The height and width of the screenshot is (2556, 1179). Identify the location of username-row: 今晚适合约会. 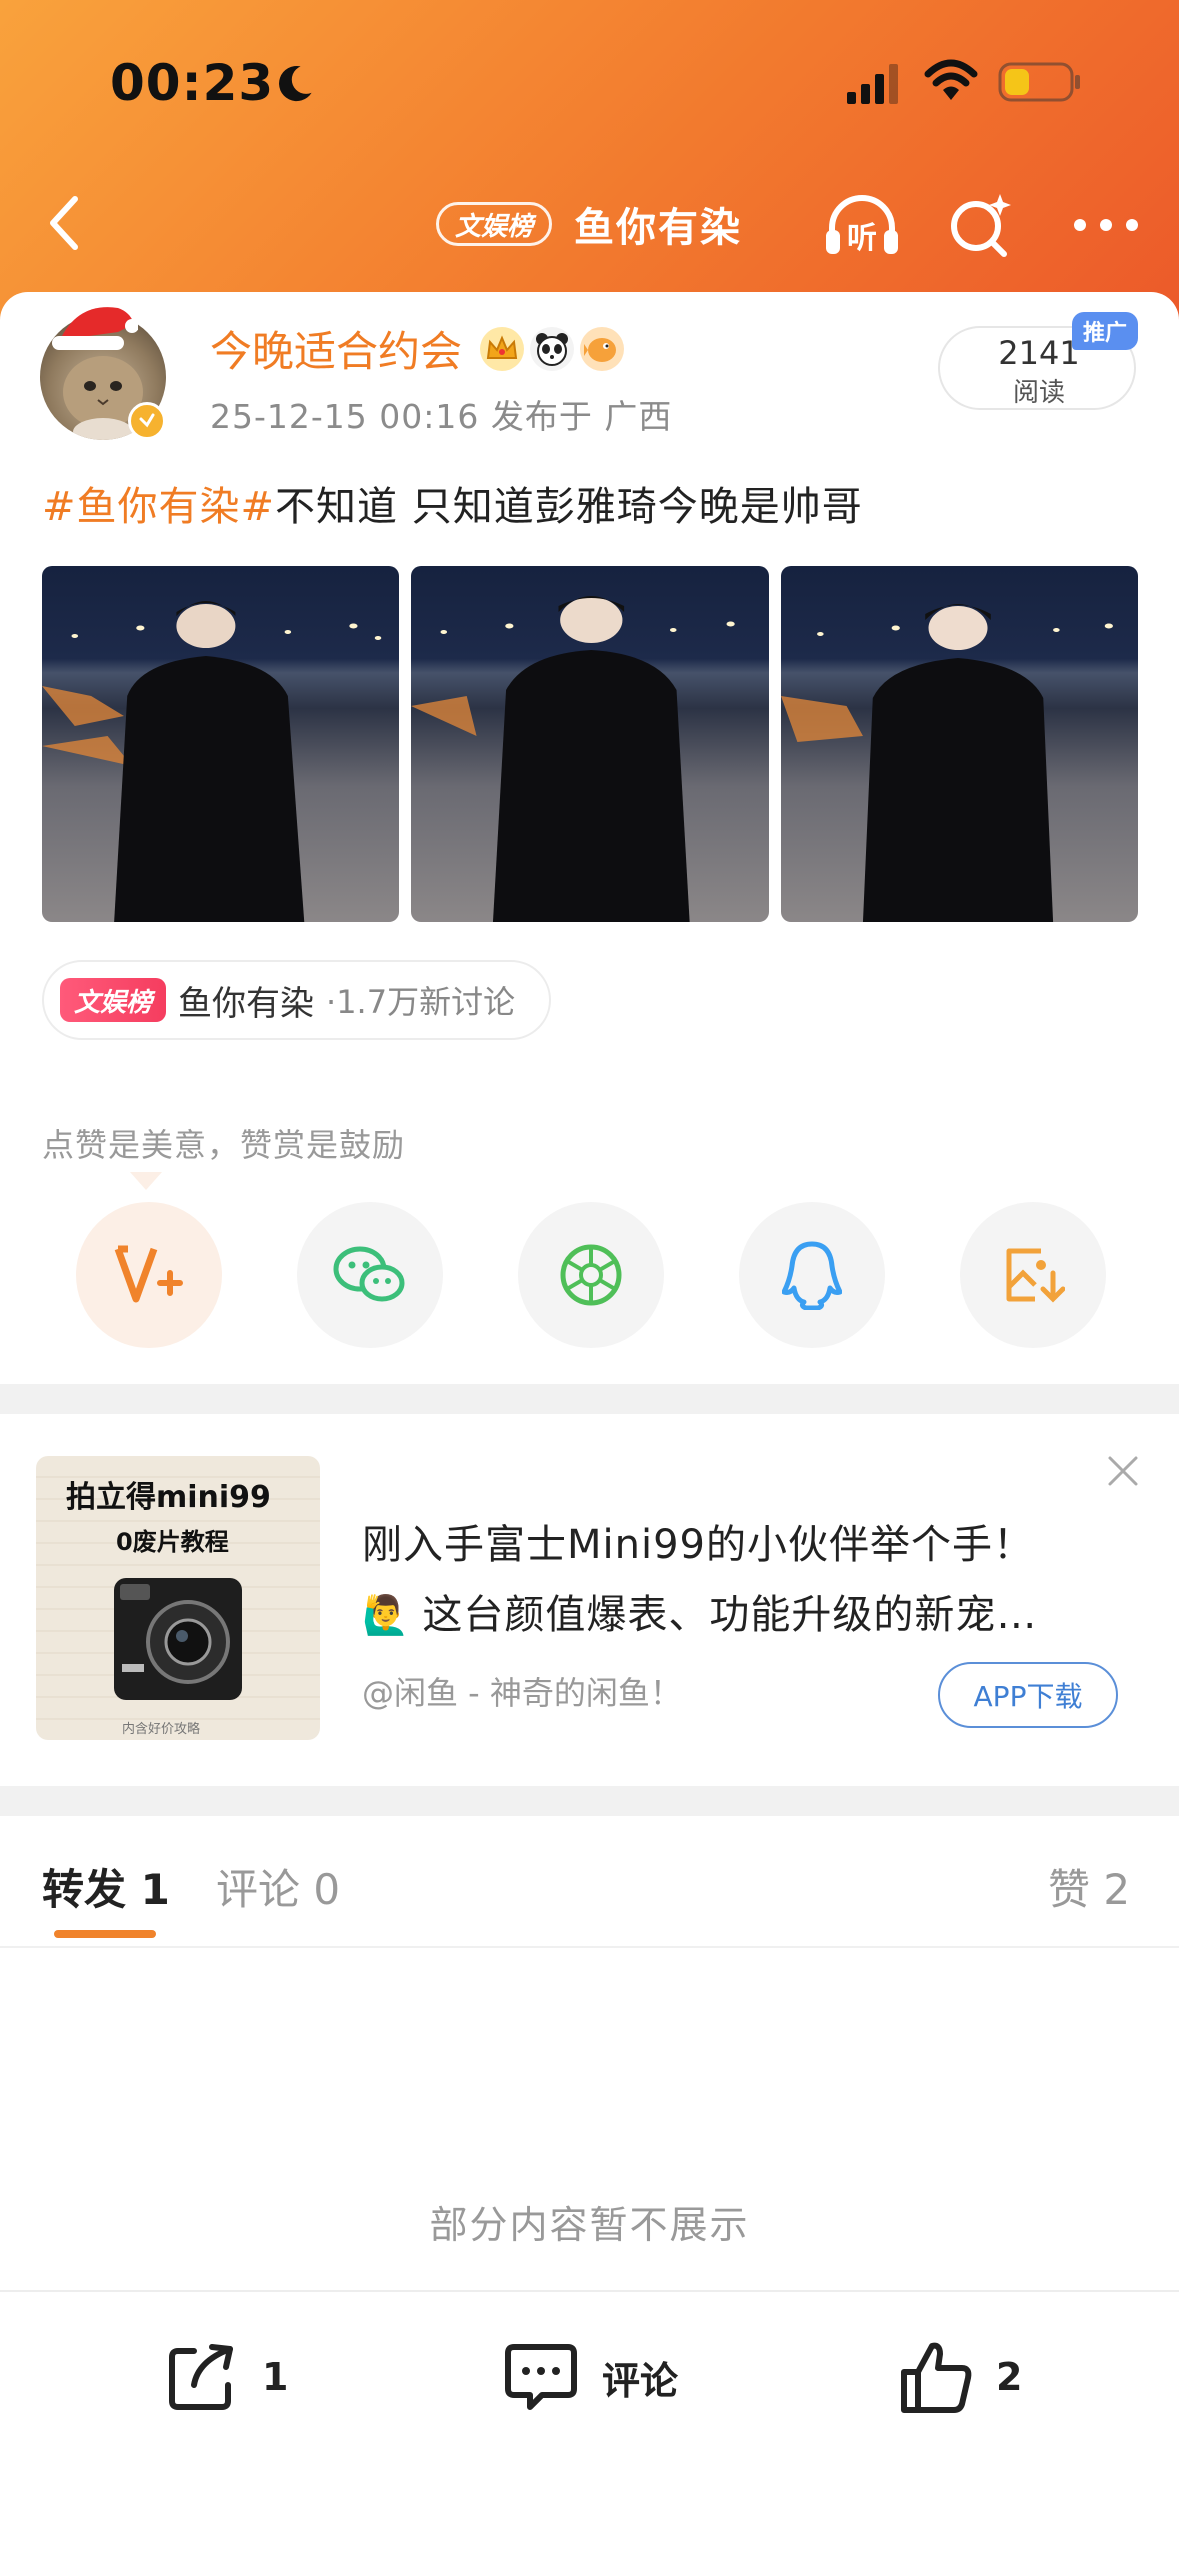
(417, 348).